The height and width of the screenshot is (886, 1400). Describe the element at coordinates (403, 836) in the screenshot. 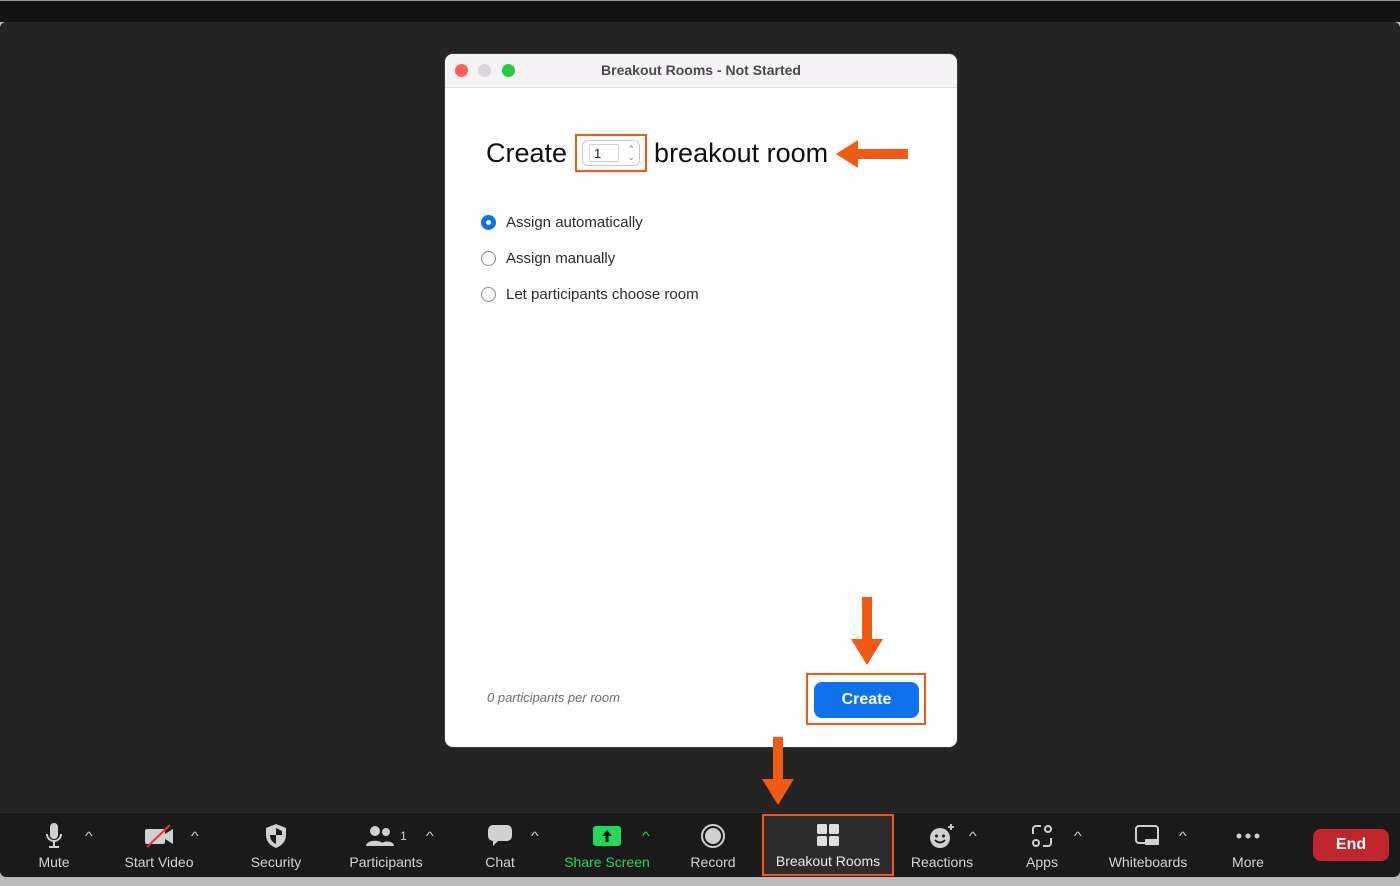

I see `participant-count: 1` at that location.